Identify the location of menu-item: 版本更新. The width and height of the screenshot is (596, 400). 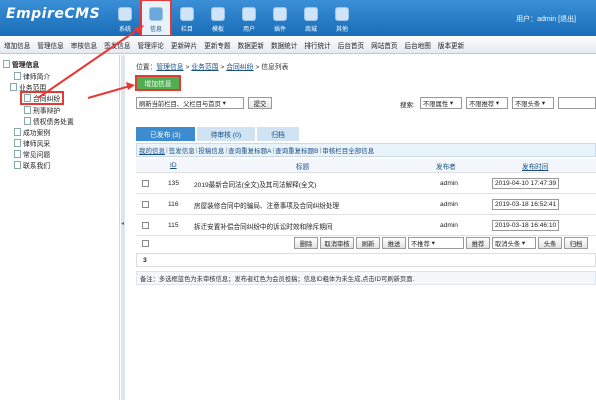
(451, 45).